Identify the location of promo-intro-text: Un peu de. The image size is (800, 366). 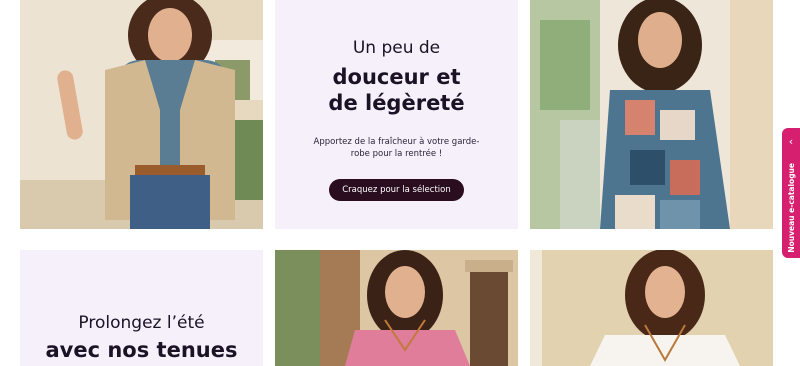
(396, 48).